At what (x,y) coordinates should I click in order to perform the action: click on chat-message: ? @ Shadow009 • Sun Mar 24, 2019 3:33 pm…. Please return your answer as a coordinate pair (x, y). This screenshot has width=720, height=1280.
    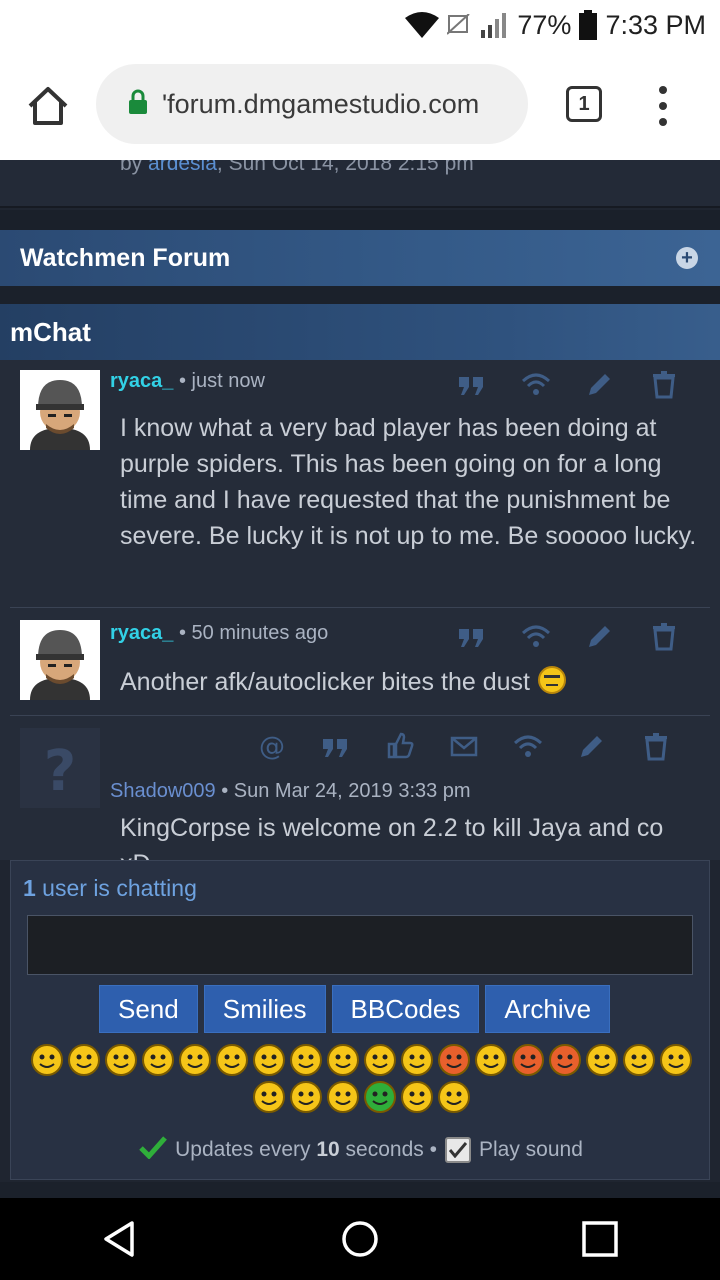
    Looking at the image, I should click on (360, 788).